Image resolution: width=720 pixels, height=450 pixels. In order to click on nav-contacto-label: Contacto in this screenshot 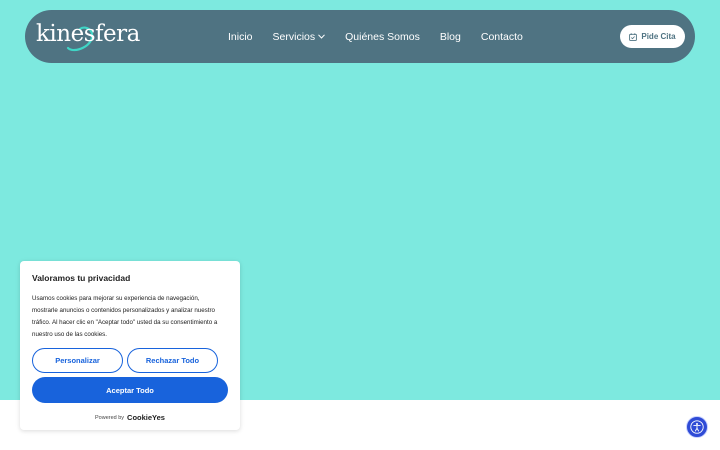, I will do `click(501, 36)`.